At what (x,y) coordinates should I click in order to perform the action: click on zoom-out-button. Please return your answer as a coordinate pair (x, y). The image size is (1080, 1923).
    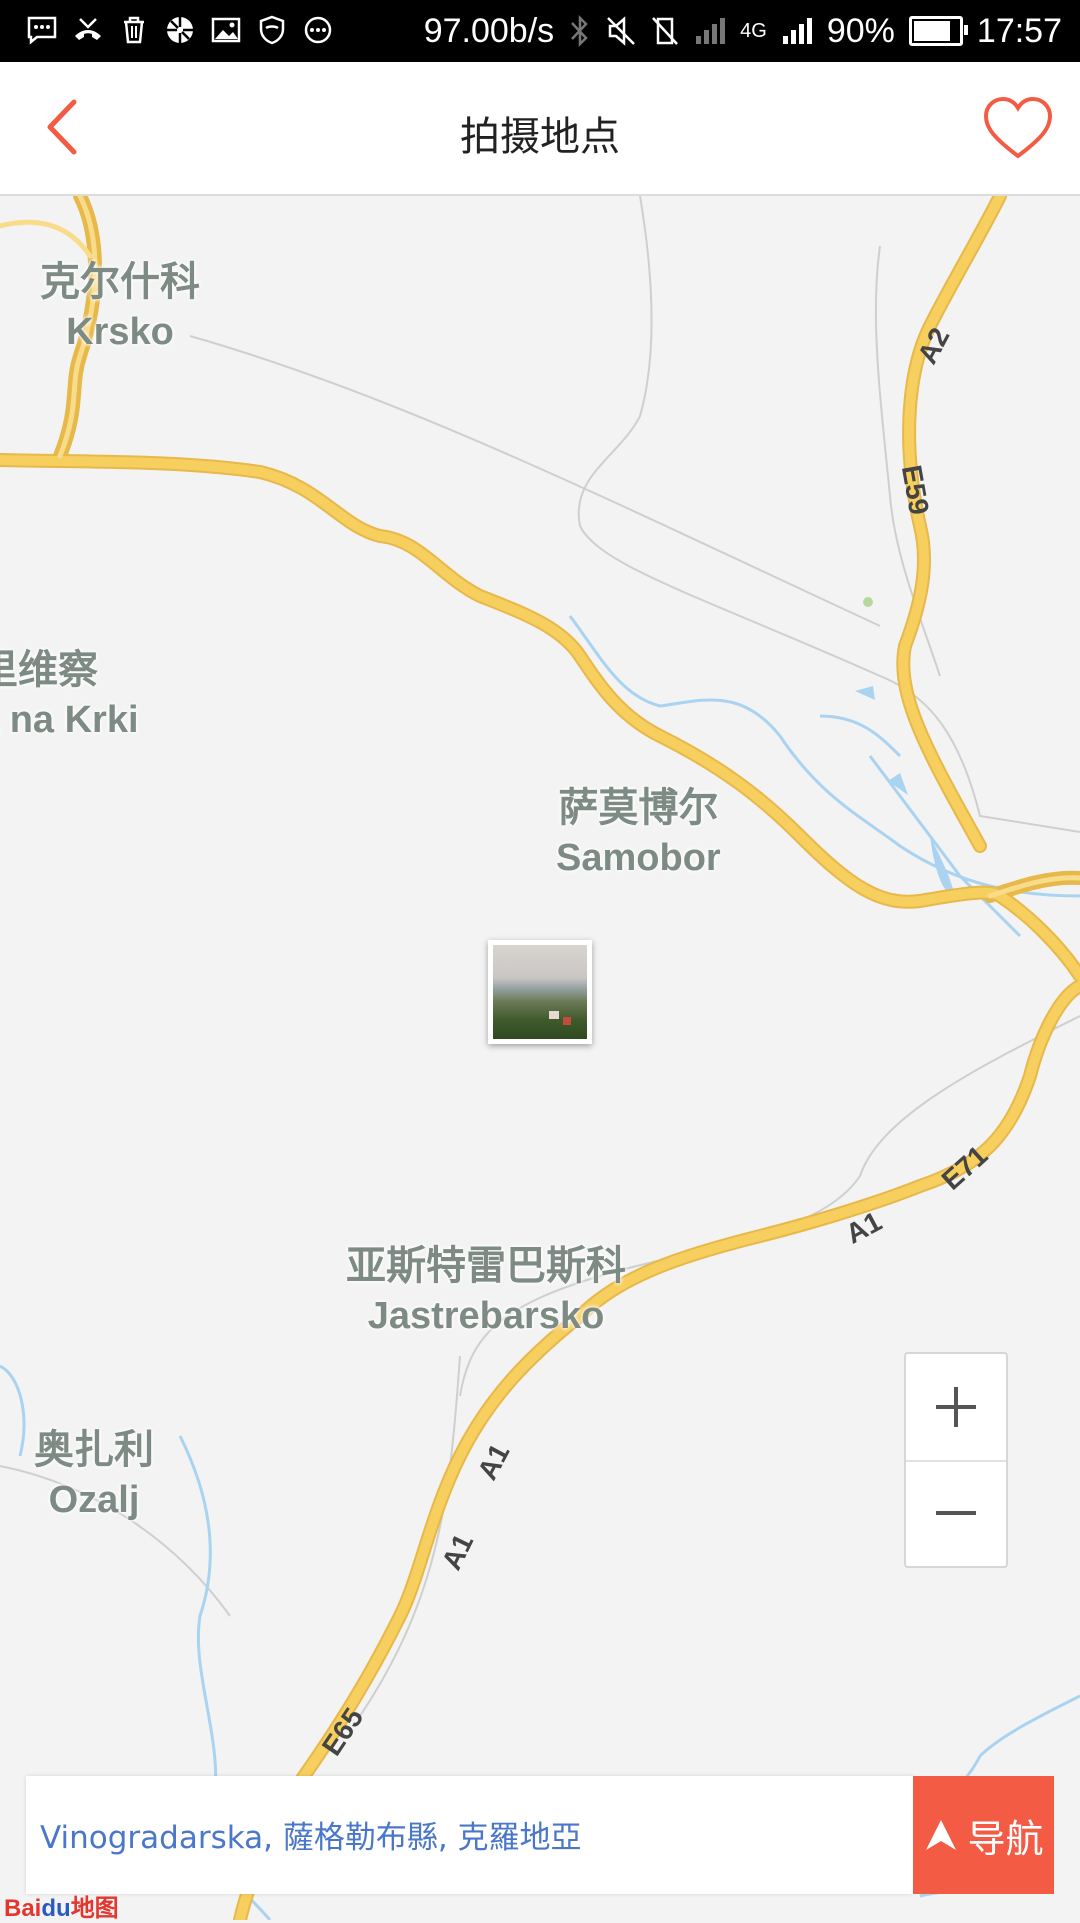
    Looking at the image, I should click on (956, 1513).